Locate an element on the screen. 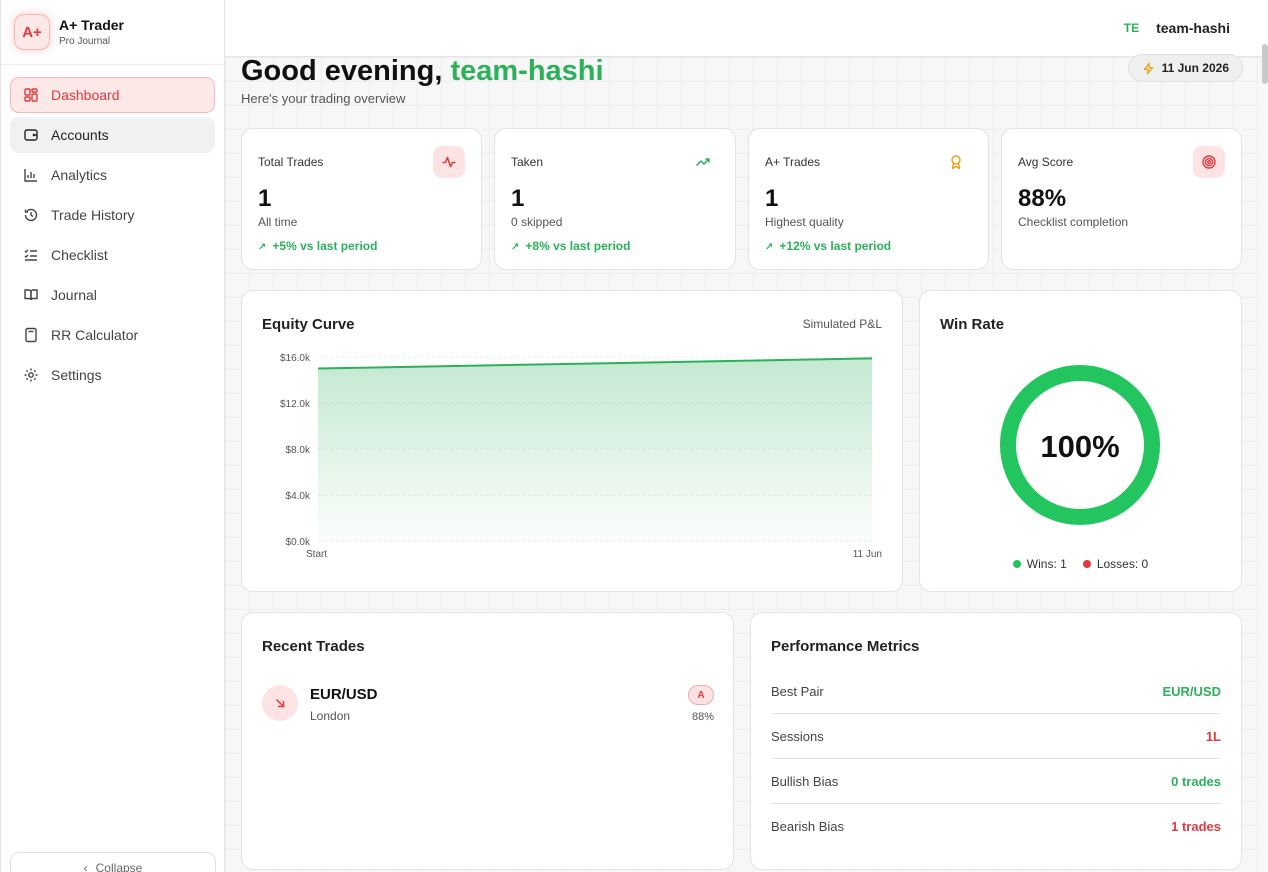 This screenshot has width=1268, height=872. stat-desc: Checklist completion is located at coordinates (1073, 222).